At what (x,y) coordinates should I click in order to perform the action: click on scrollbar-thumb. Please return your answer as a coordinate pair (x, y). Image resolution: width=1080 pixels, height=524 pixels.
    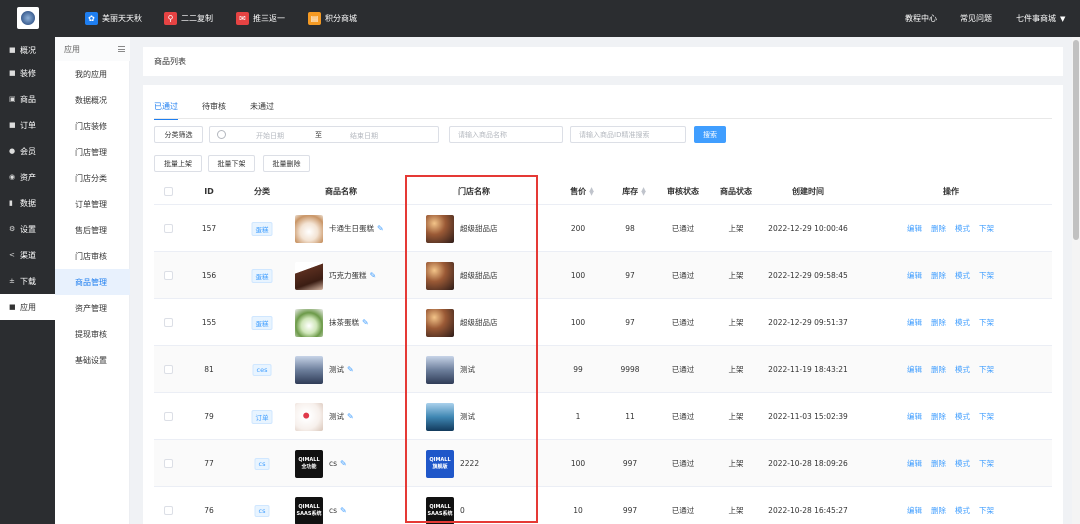
    Looking at the image, I should click on (1076, 140).